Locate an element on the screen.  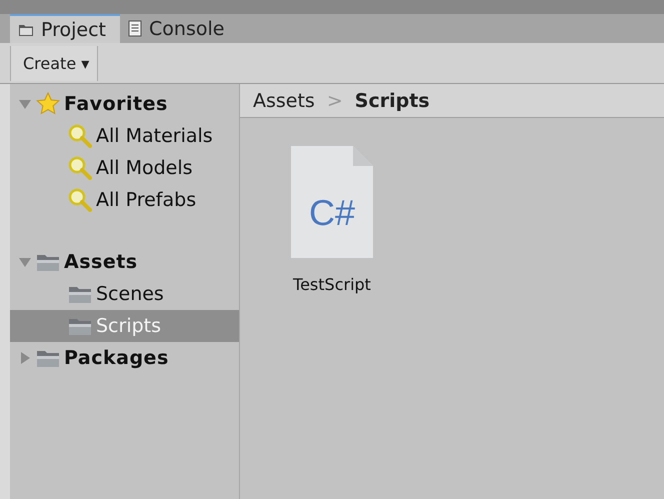
file-name: TestScript is located at coordinates (332, 284).